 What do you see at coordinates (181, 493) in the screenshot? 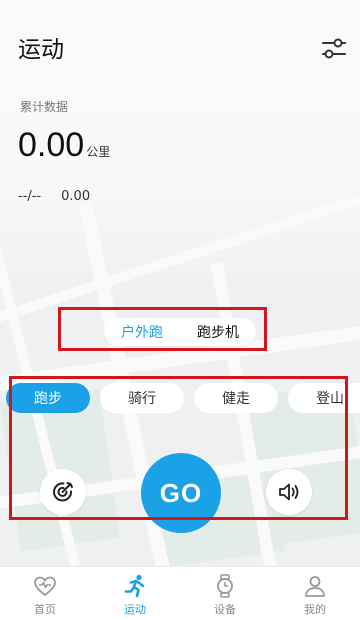
I see `go-start-button: GO` at bounding box center [181, 493].